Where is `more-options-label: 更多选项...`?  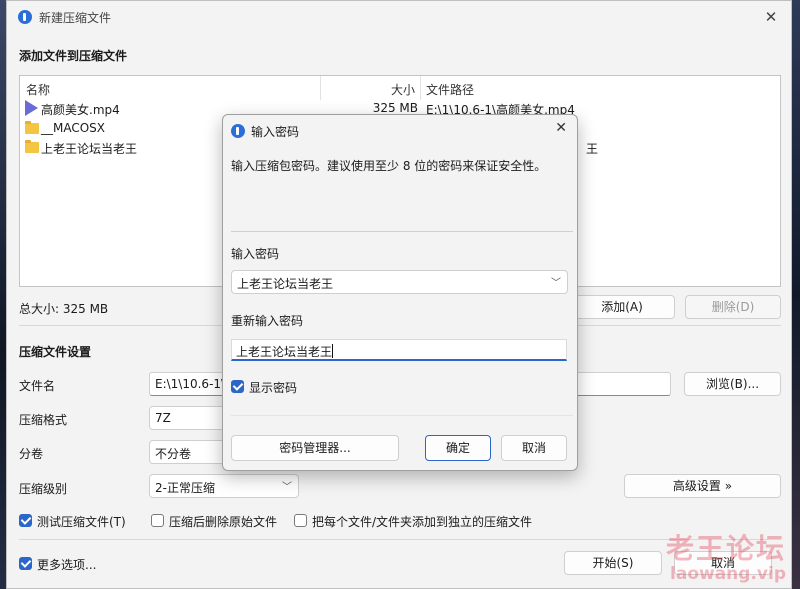 more-options-label: 更多选项... is located at coordinates (67, 565).